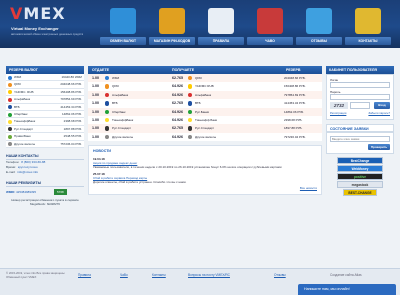 The width and height of the screenshot is (400, 295). What do you see at coordinates (159, 275) in the screenshot?
I see `footer-link: Контакты` at bounding box center [159, 275].